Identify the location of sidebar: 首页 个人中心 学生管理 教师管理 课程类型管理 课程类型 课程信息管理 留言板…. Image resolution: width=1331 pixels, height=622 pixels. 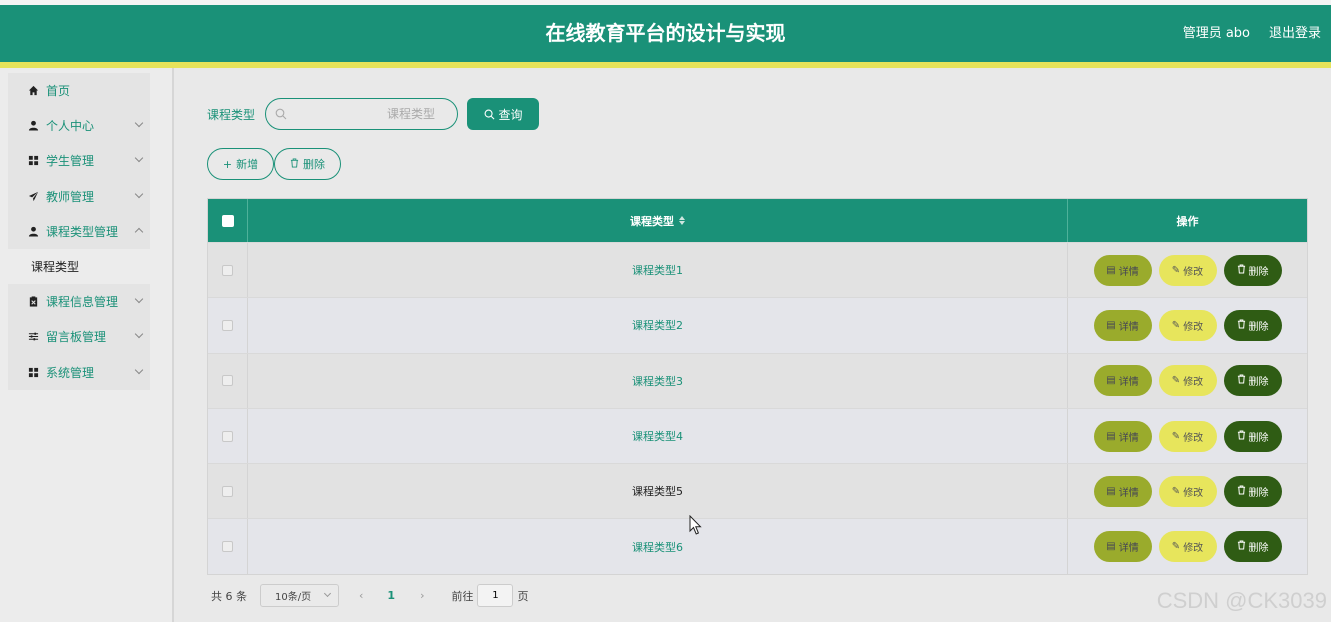
(87, 345).